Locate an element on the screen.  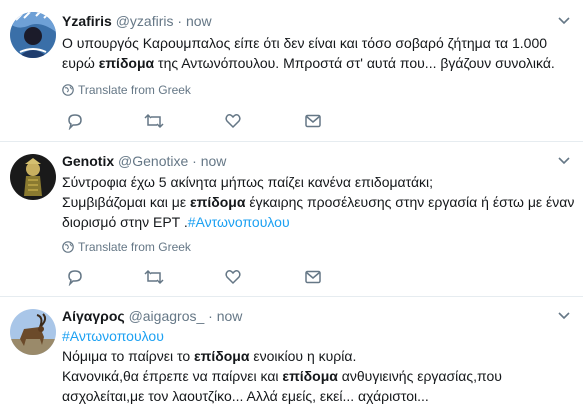
tweet-text-part: ενοικίου η κυρία. is located at coordinates (303, 356).